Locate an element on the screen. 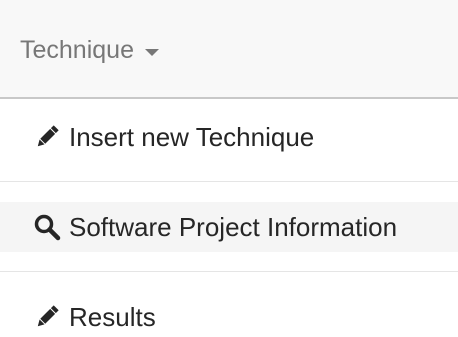 This screenshot has width=458, height=337. menu-item-insert-new-technique: Insert new Technique is located at coordinates (229, 137).